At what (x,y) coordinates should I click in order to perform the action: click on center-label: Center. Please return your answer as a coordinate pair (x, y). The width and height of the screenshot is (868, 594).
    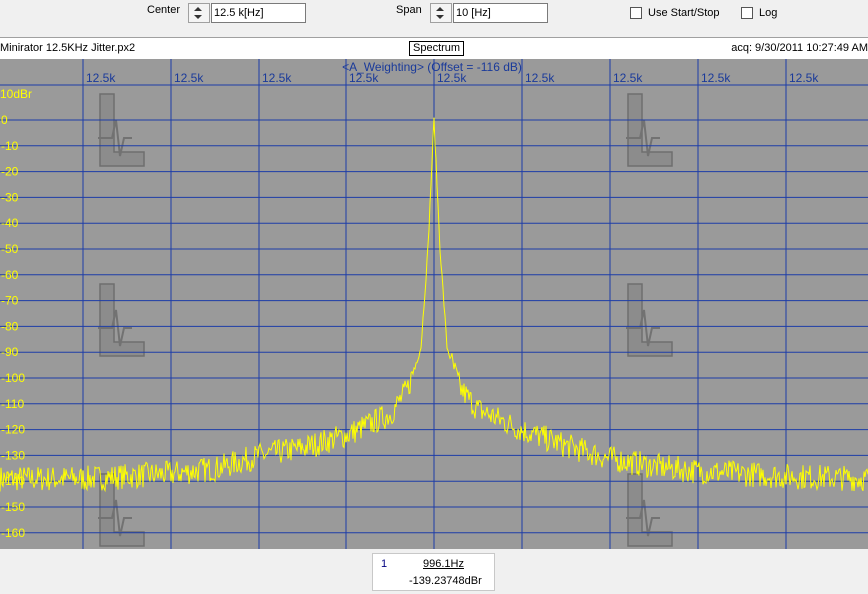
    Looking at the image, I should click on (164, 10).